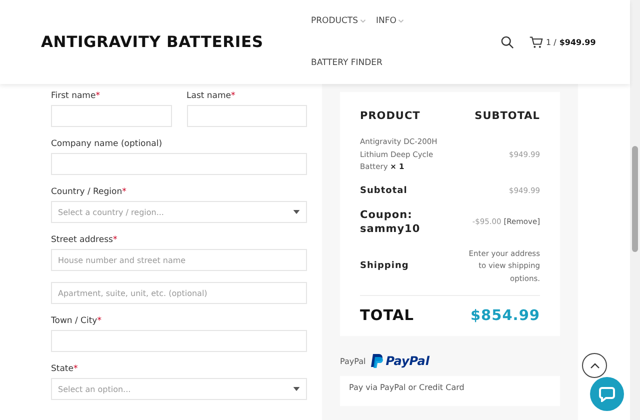 This screenshot has width=640, height=420. What do you see at coordinates (450, 391) in the screenshot?
I see `payment-description: Pay via PayPal or Credit Card` at bounding box center [450, 391].